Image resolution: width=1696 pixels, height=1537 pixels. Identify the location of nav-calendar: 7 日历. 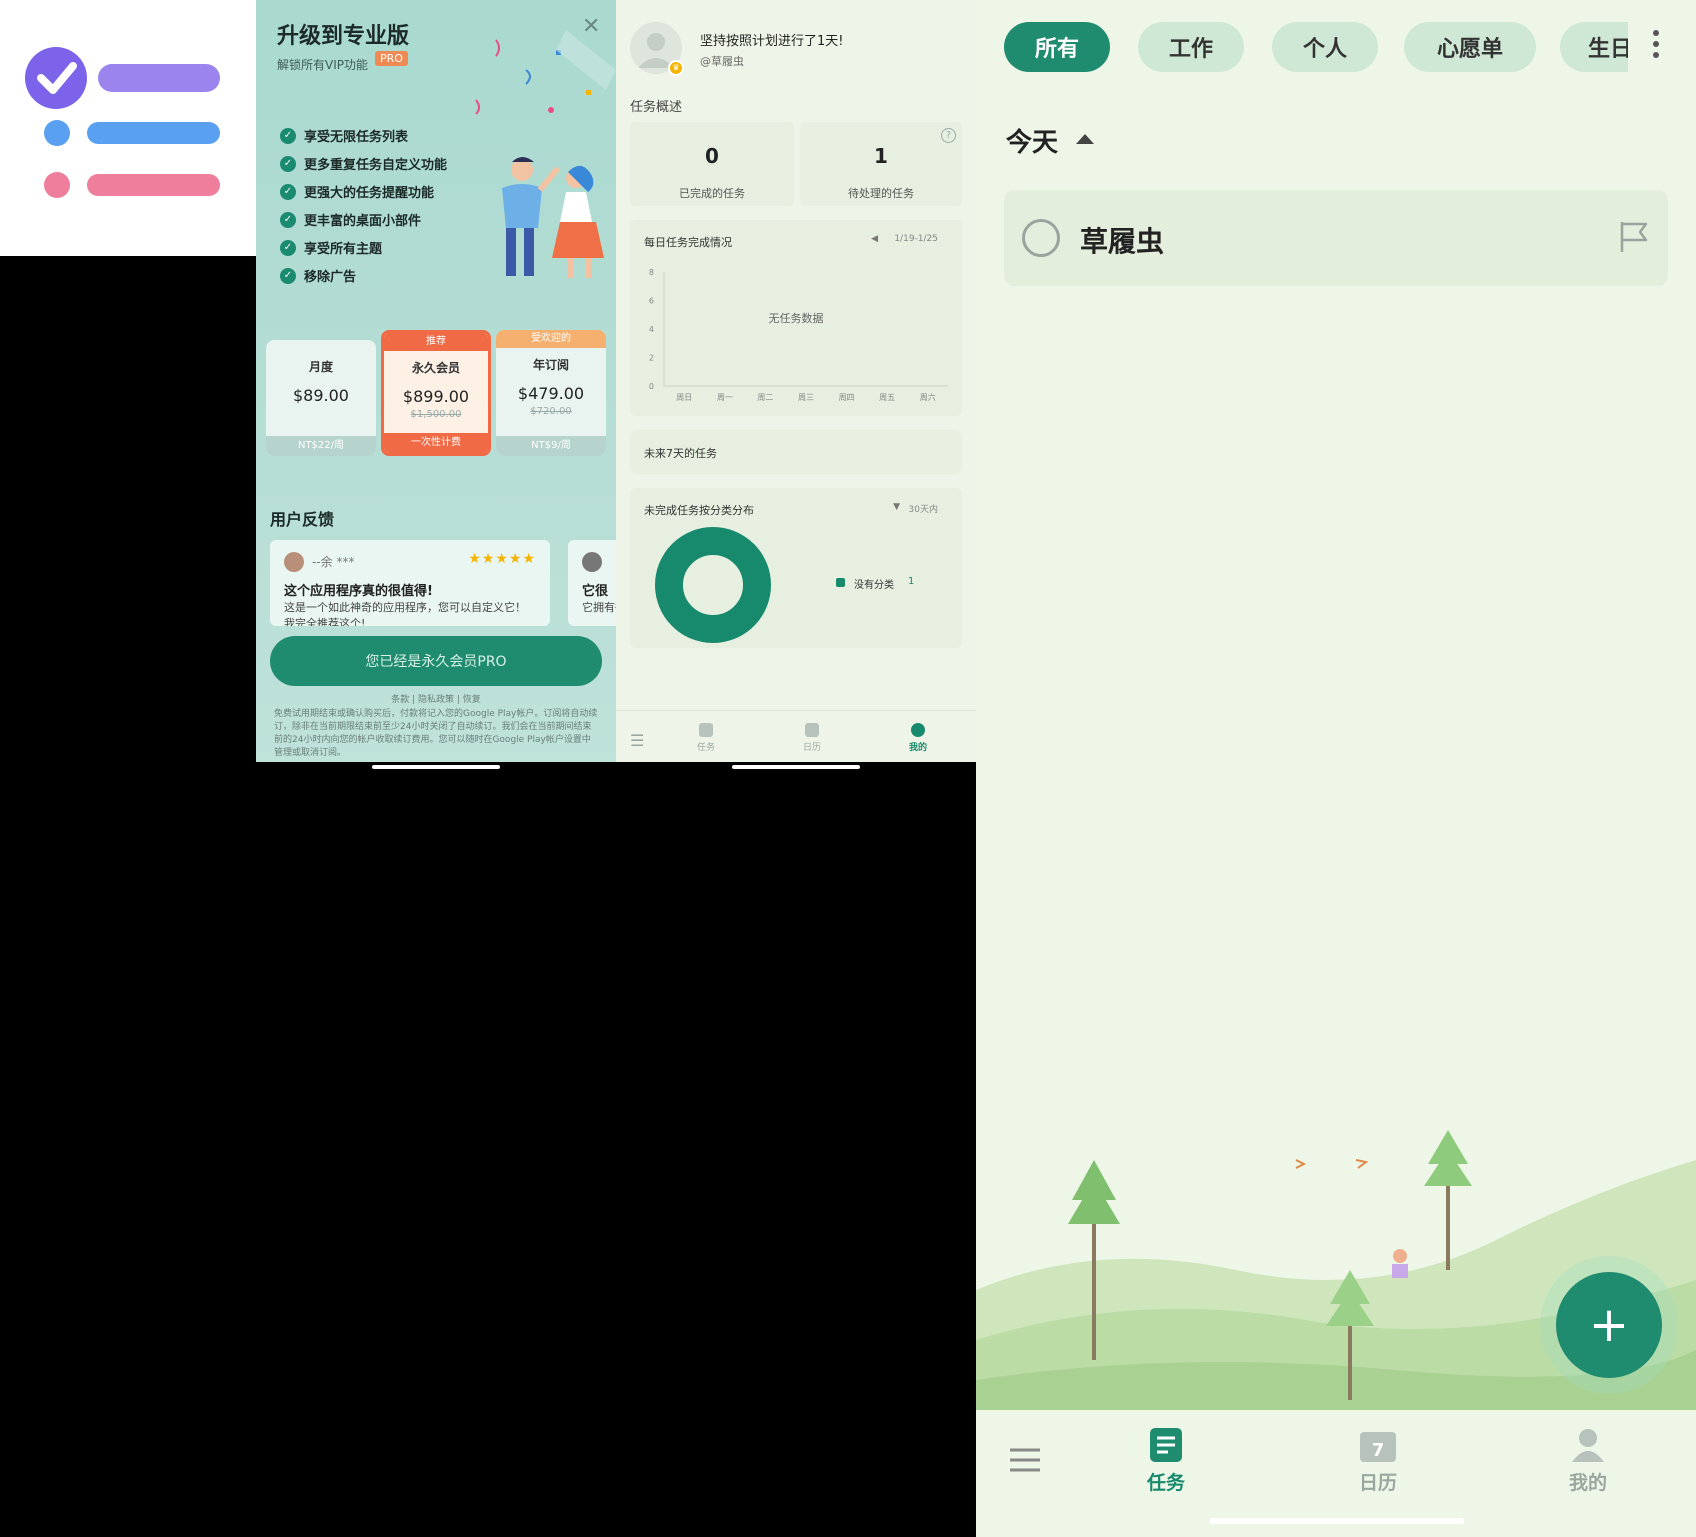
(1378, 1461).